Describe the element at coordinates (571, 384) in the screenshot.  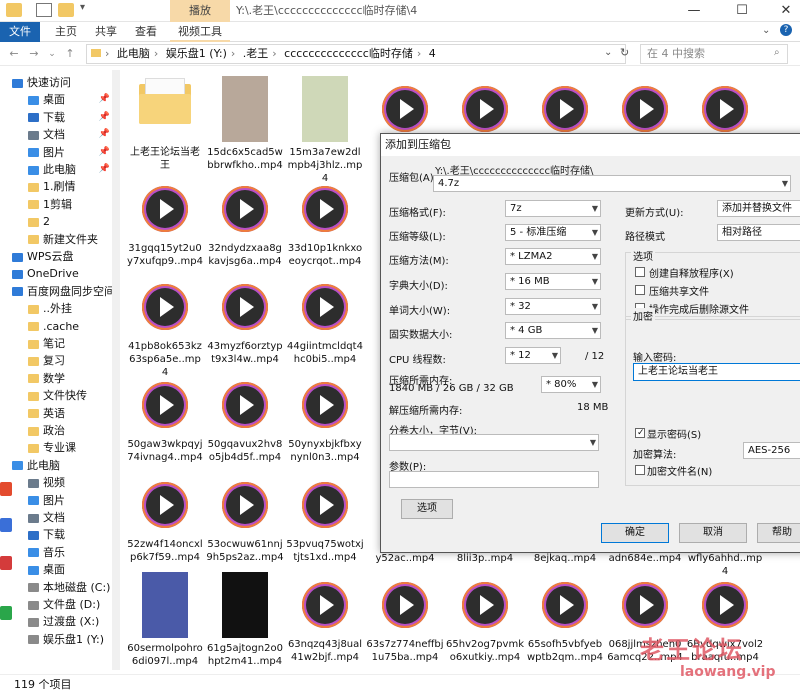
I see `memory-usage-select: * 80% ▼` at that location.